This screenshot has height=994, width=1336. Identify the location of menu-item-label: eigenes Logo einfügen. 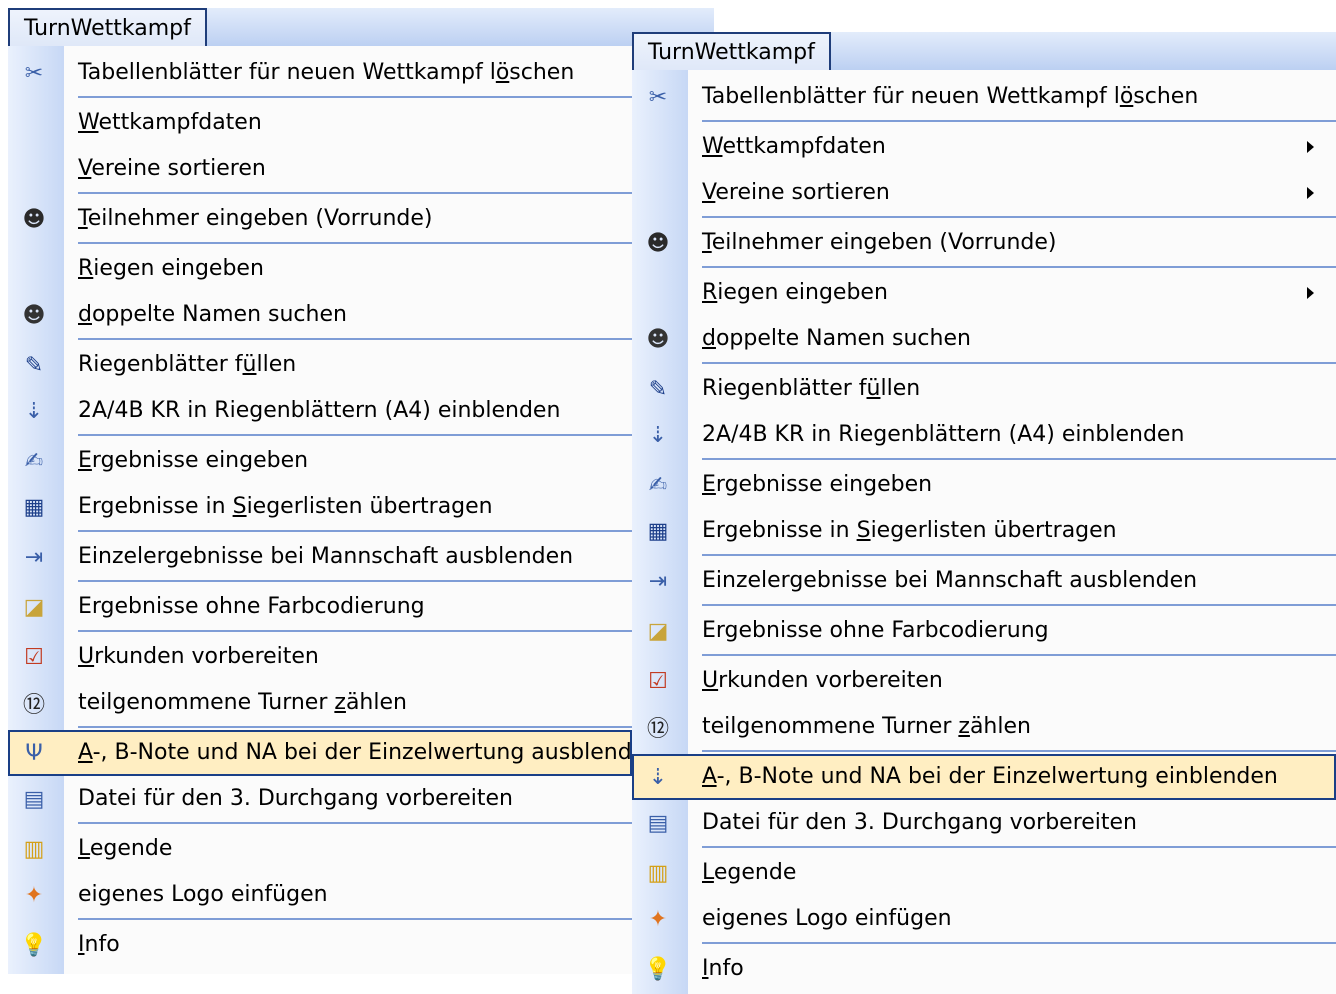
(203, 895).